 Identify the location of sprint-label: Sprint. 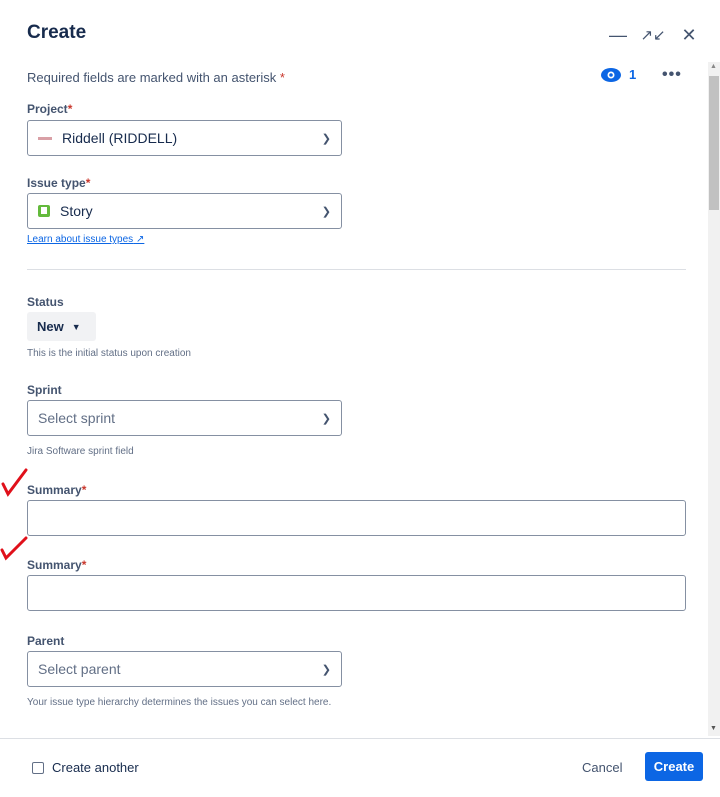
(44, 390).